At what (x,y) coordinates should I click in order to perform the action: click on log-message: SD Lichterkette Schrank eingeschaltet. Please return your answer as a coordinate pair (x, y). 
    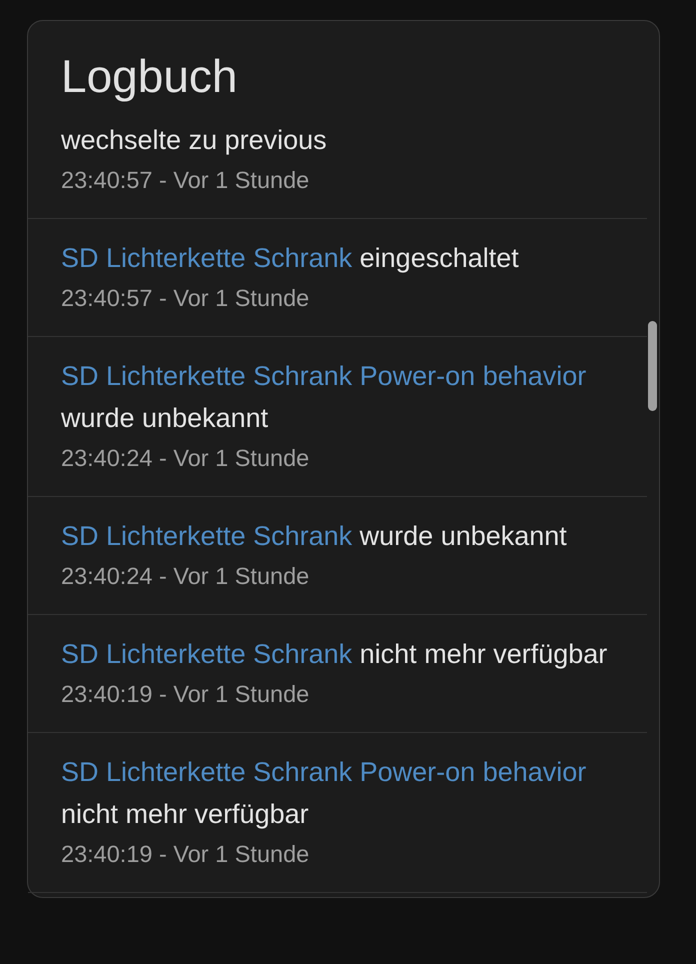
    Looking at the image, I should click on (290, 258).